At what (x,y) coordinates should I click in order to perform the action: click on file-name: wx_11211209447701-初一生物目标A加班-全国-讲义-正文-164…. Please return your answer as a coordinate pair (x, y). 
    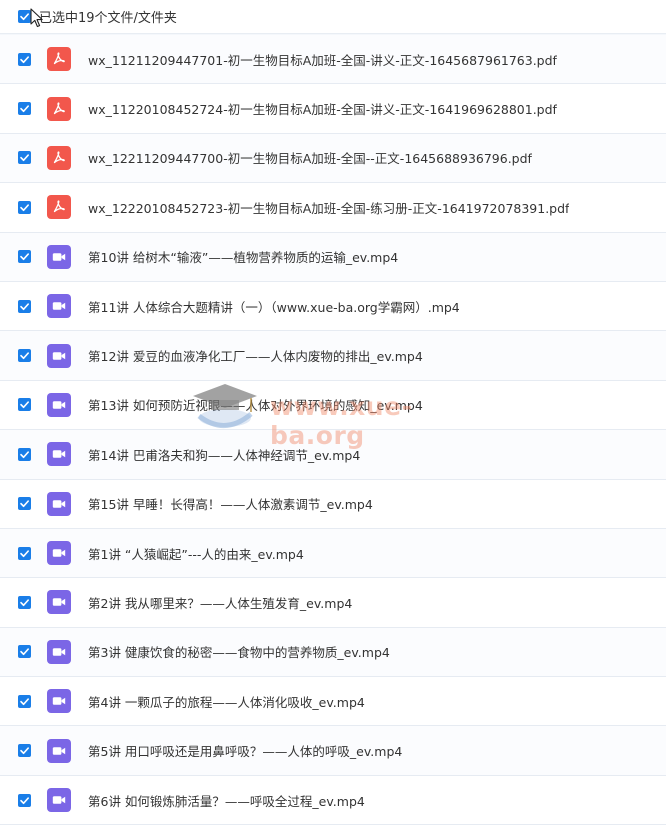
    Looking at the image, I should click on (322, 59).